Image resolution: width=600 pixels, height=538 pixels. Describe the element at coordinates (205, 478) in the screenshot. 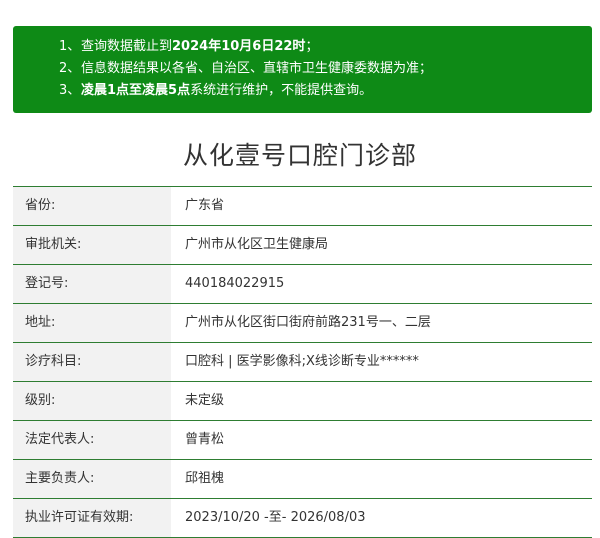

I see `row-value: 邱祖槐` at that location.